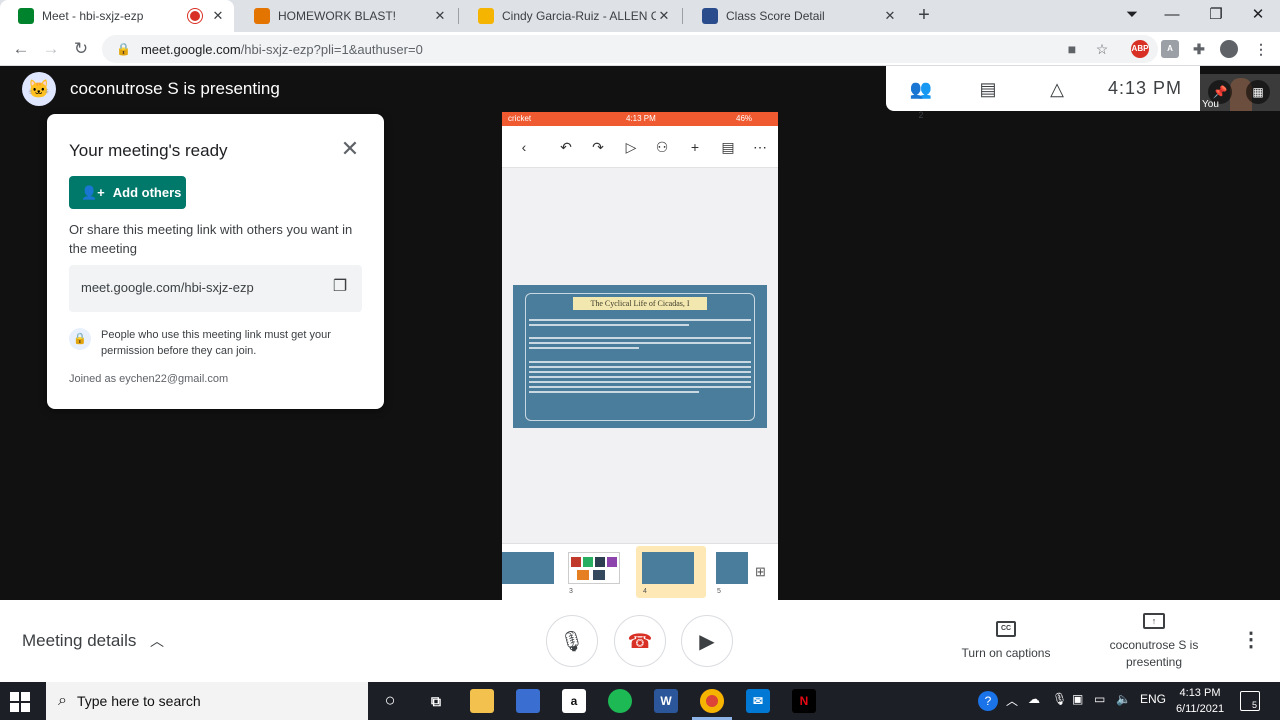 The width and height of the screenshot is (1280, 720). What do you see at coordinates (117, 16) in the screenshot?
I see `tab-meet: Meet - hbi-sxjz-ezp ✕` at bounding box center [117, 16].